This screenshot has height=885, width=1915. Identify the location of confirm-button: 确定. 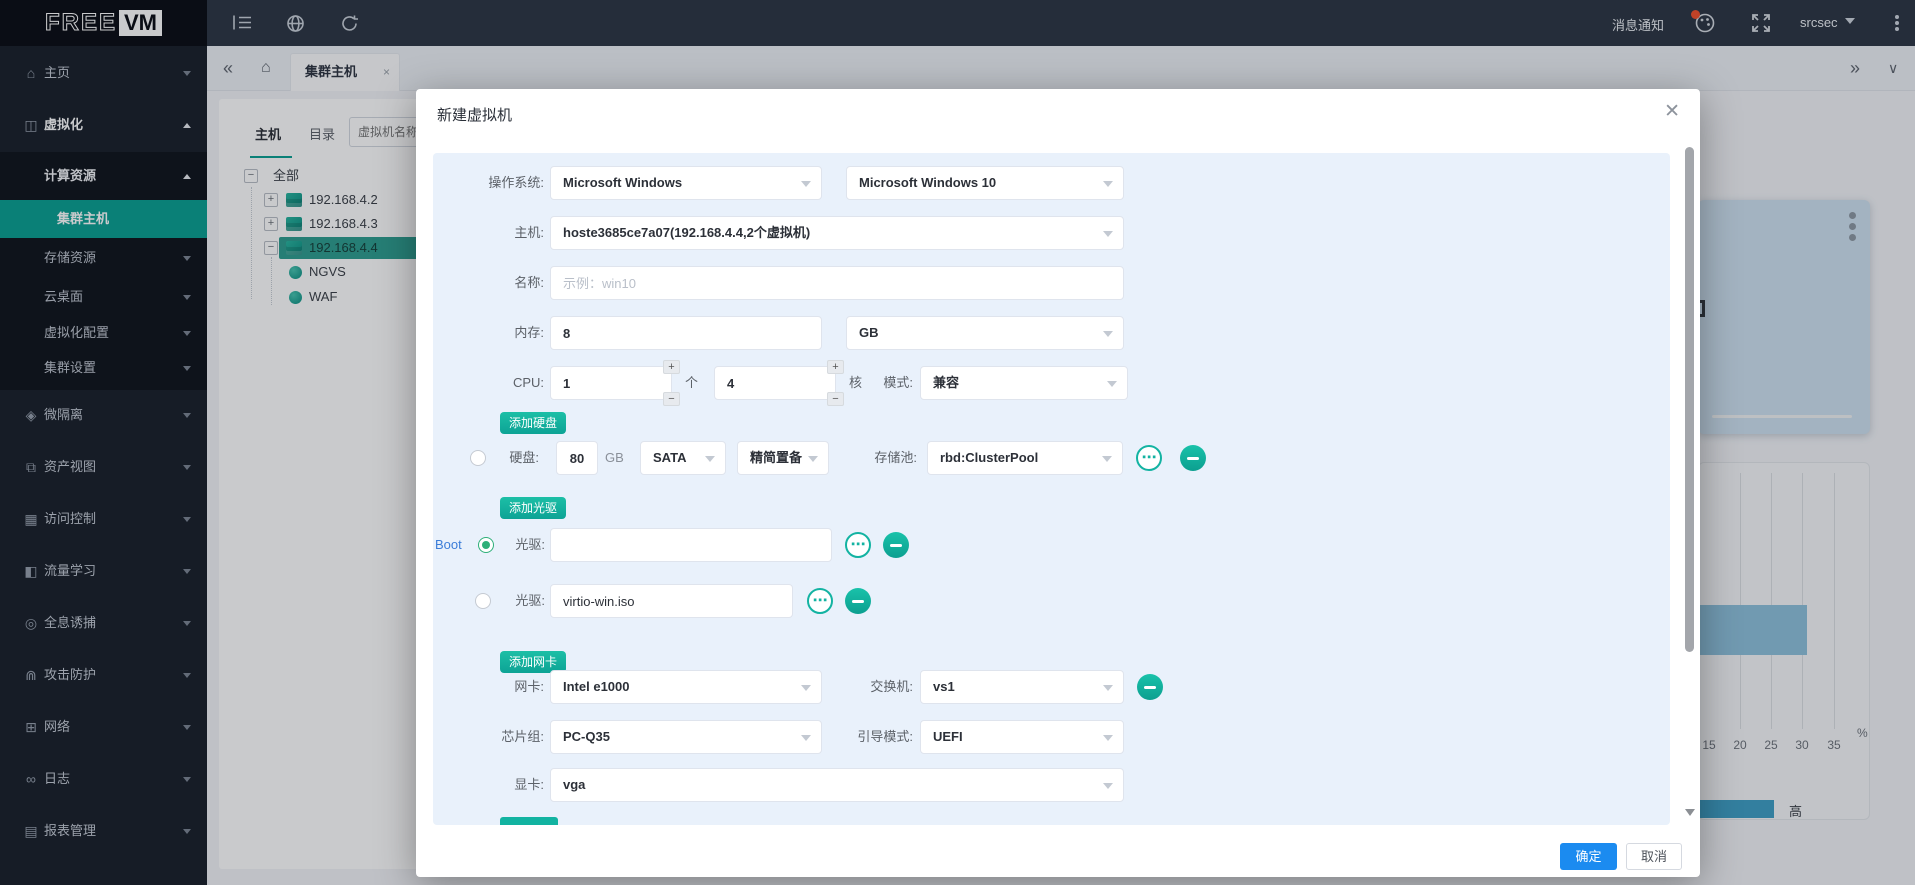
(1588, 856).